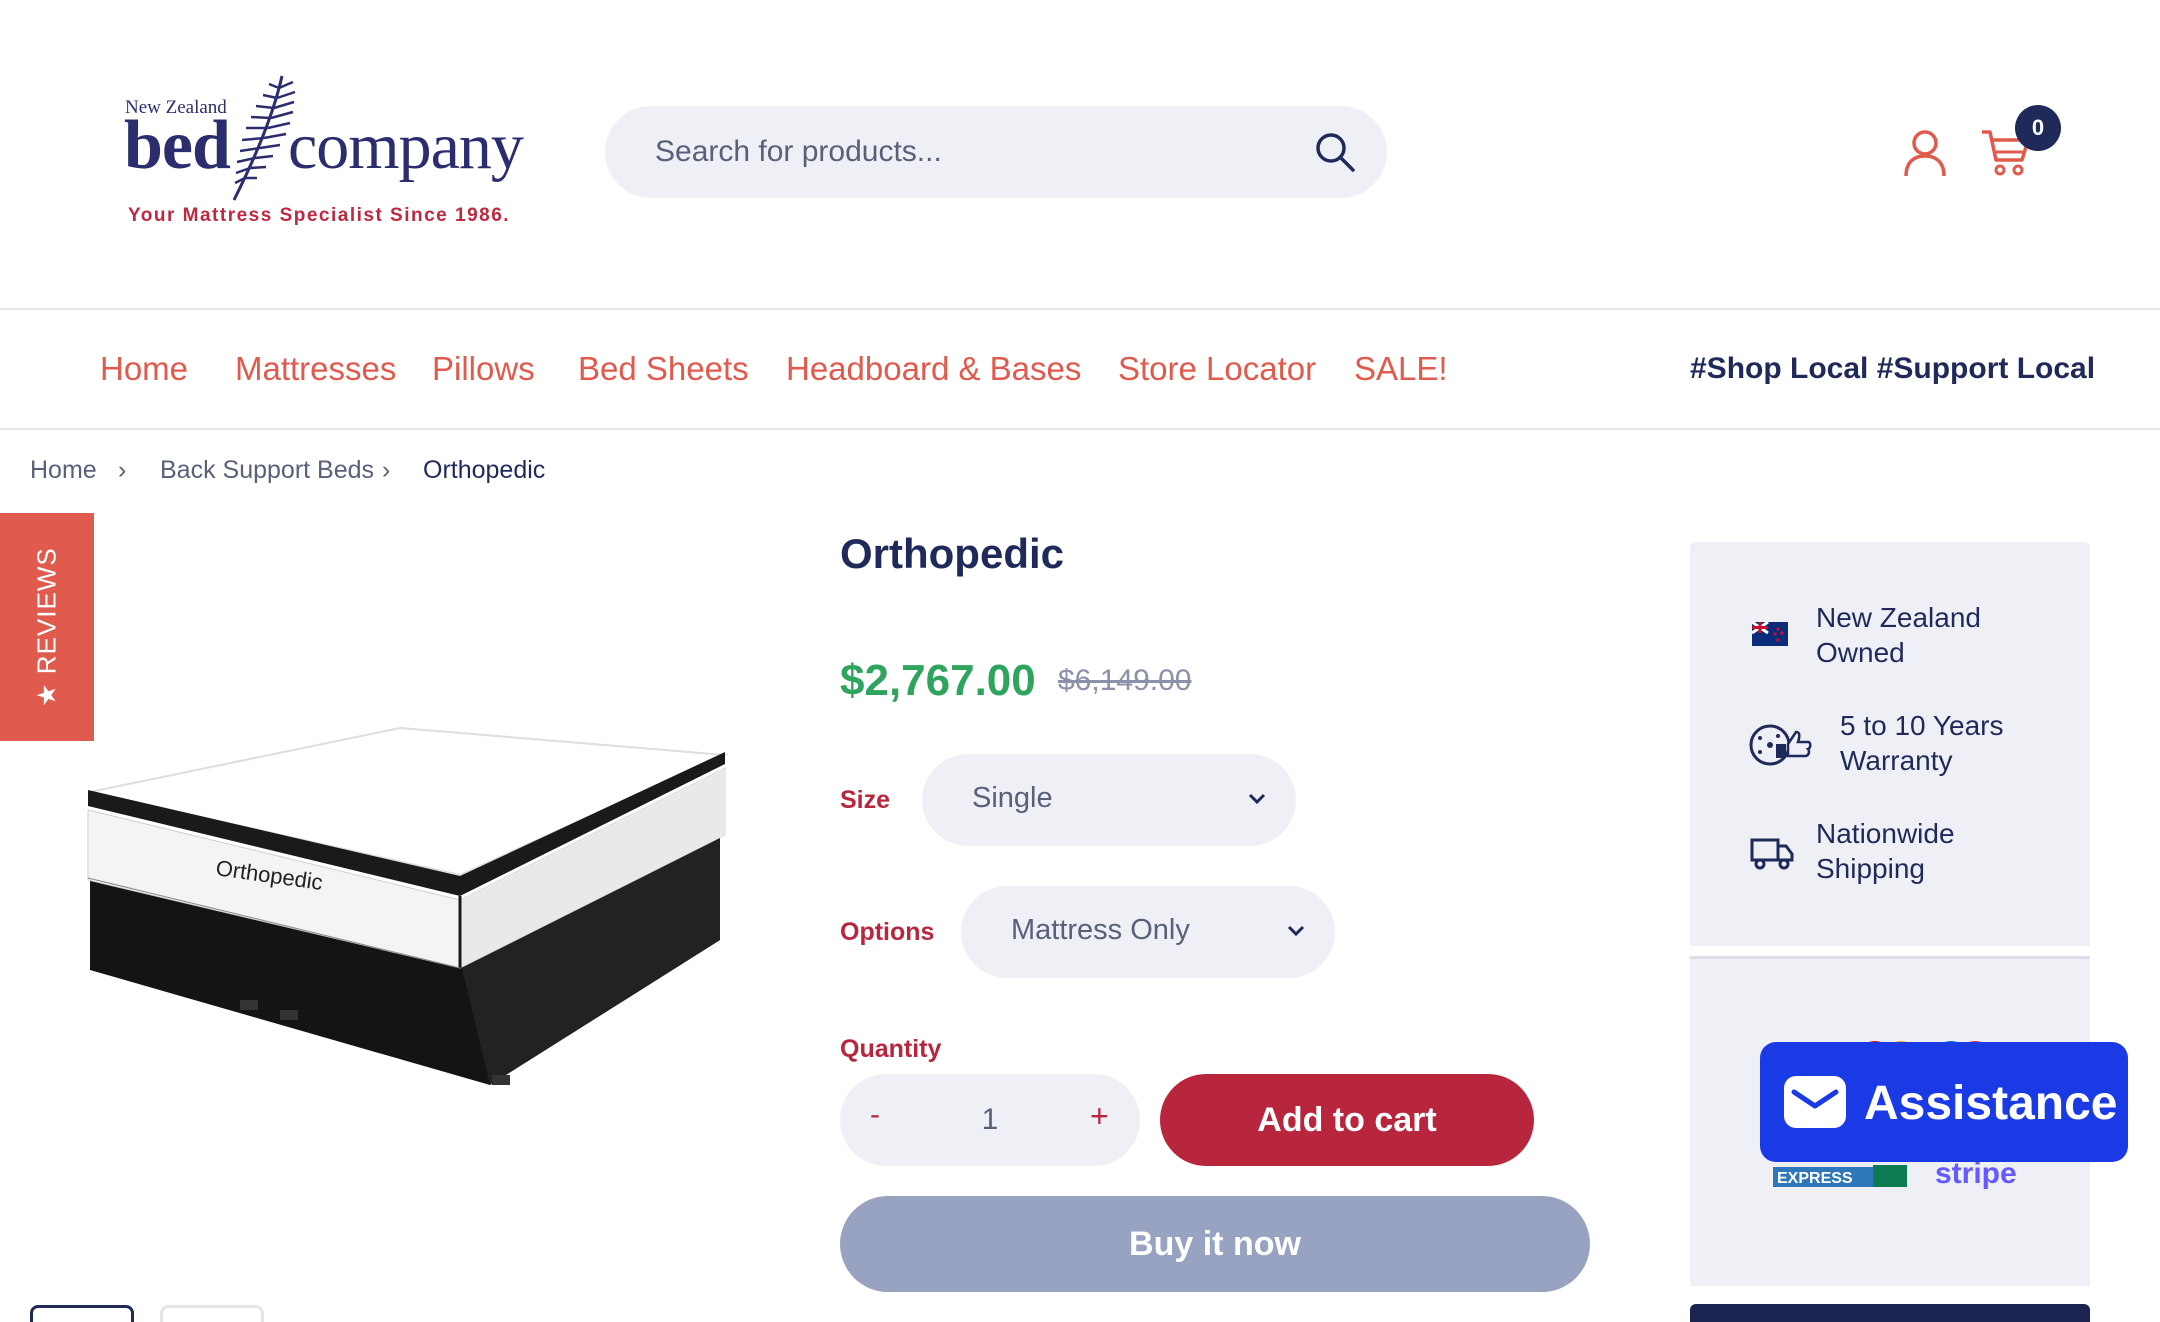  I want to click on cart-count-badge: 0, so click(2038, 128).